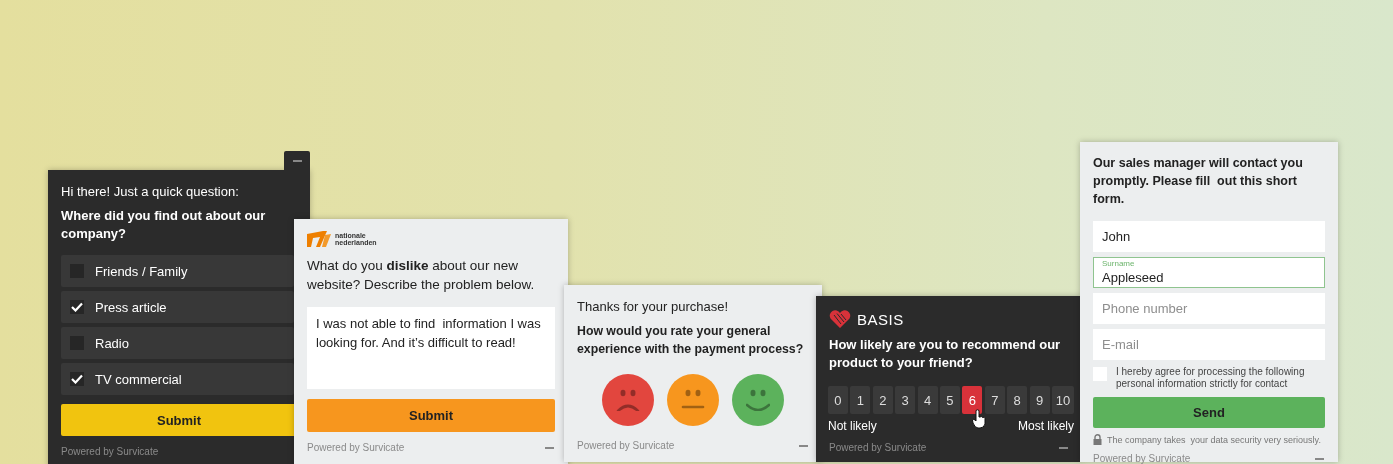 The image size is (1393, 464). I want to click on neutral-face-icon, so click(693, 400).